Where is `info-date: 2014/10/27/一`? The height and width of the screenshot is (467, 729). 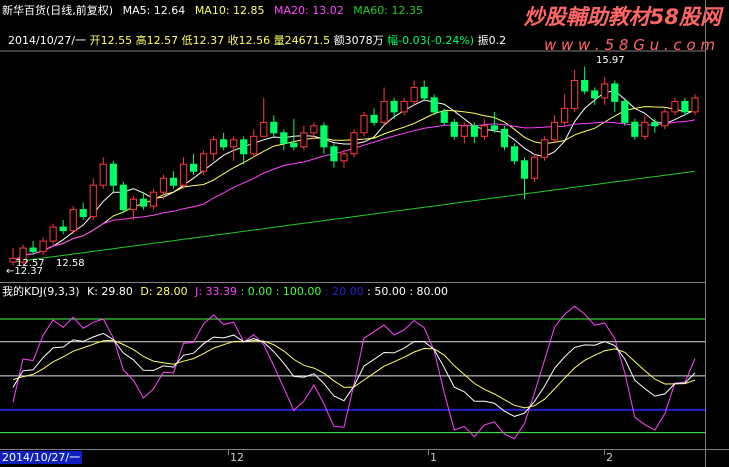 info-date: 2014/10/27/一 is located at coordinates (47, 40).